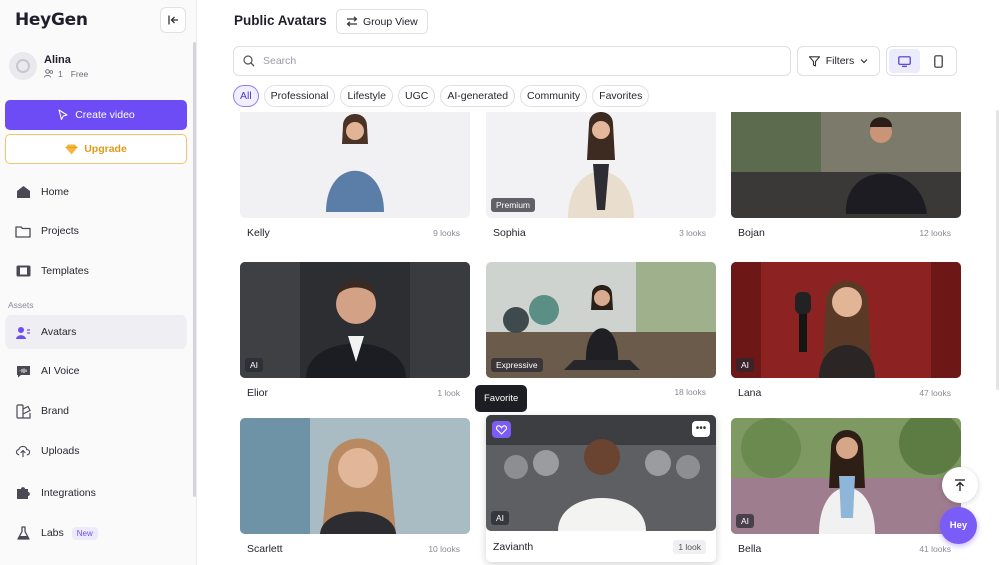 The width and height of the screenshot is (1000, 565). What do you see at coordinates (265, 549) in the screenshot?
I see `avatar-name: Scarlett` at bounding box center [265, 549].